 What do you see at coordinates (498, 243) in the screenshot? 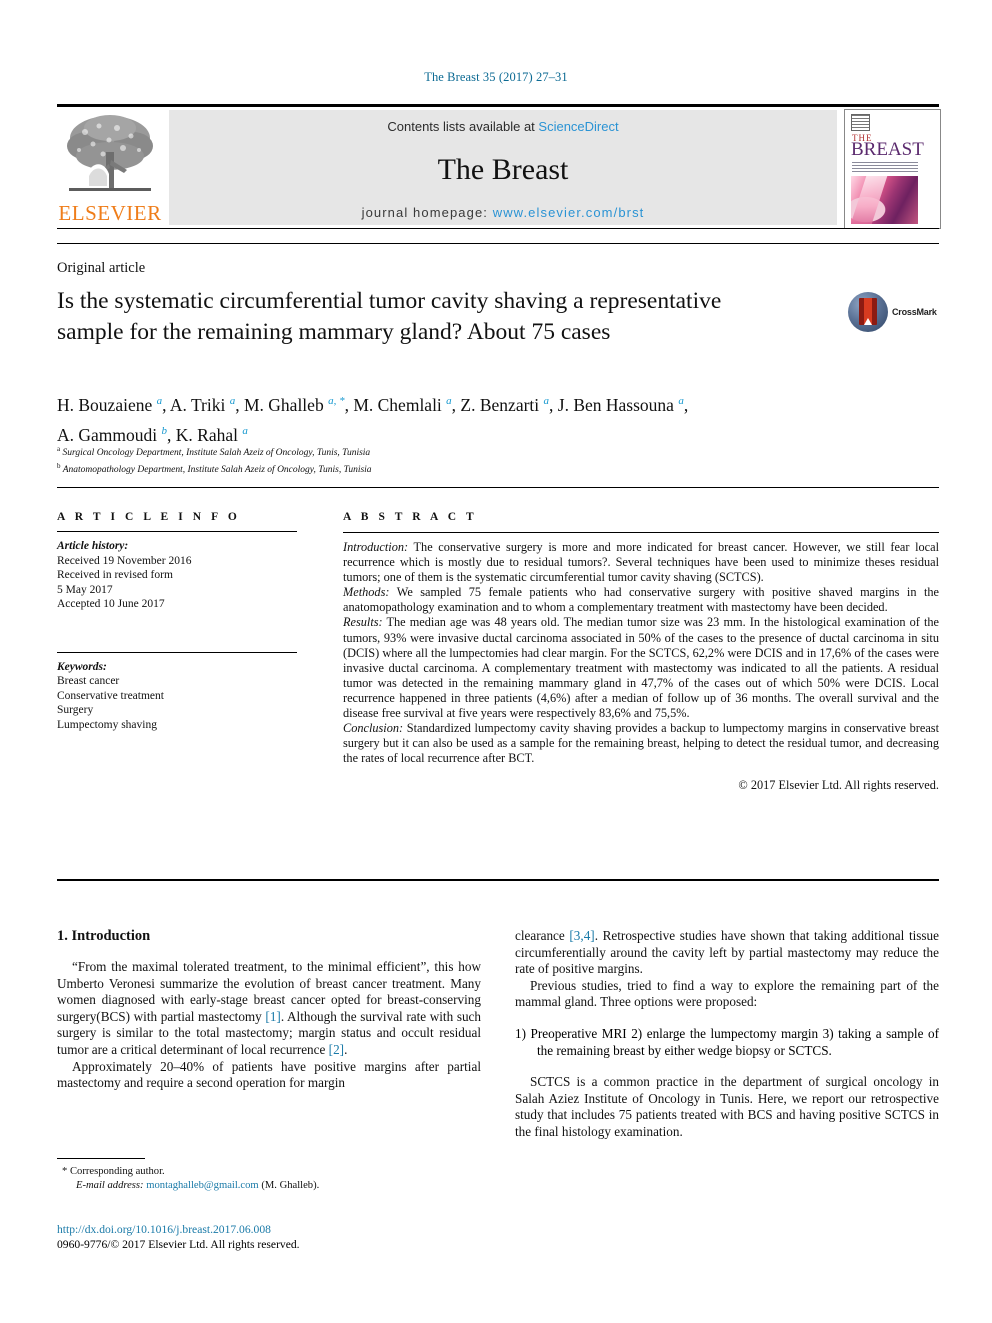
I see `title-section-rule` at bounding box center [498, 243].